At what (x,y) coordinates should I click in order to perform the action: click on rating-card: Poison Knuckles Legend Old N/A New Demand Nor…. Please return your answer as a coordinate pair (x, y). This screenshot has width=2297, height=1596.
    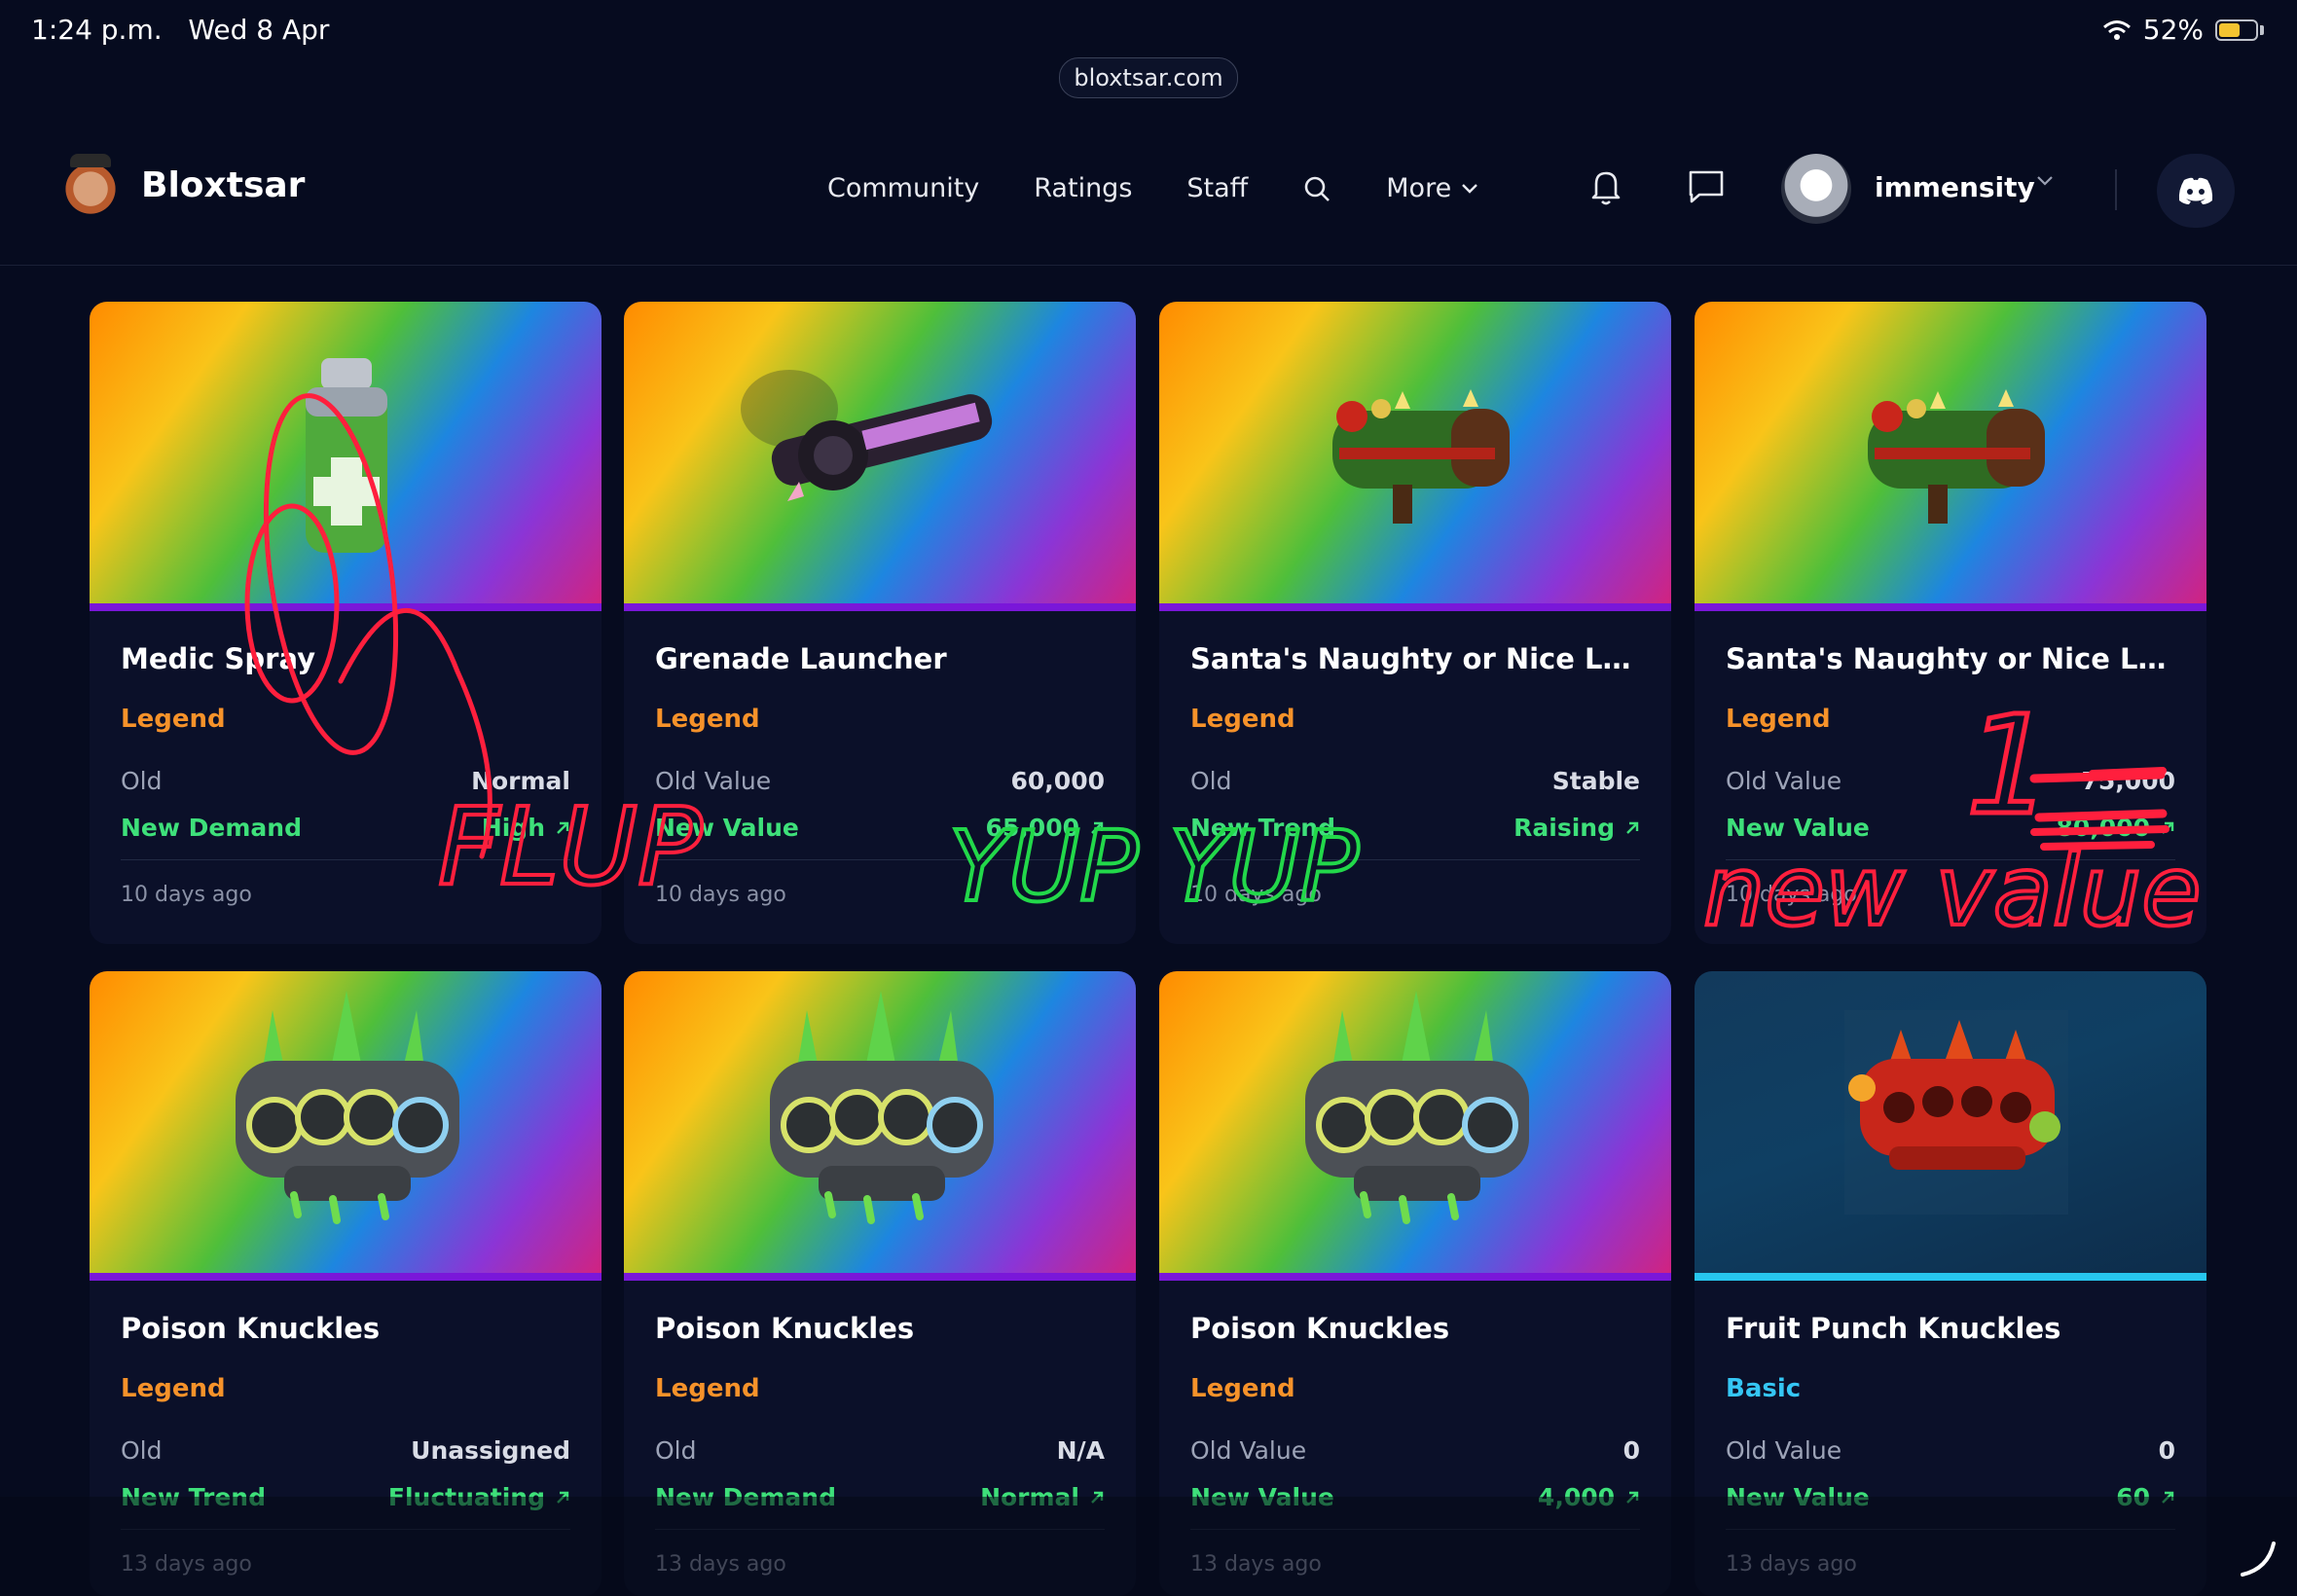
    Looking at the image, I should click on (880, 1283).